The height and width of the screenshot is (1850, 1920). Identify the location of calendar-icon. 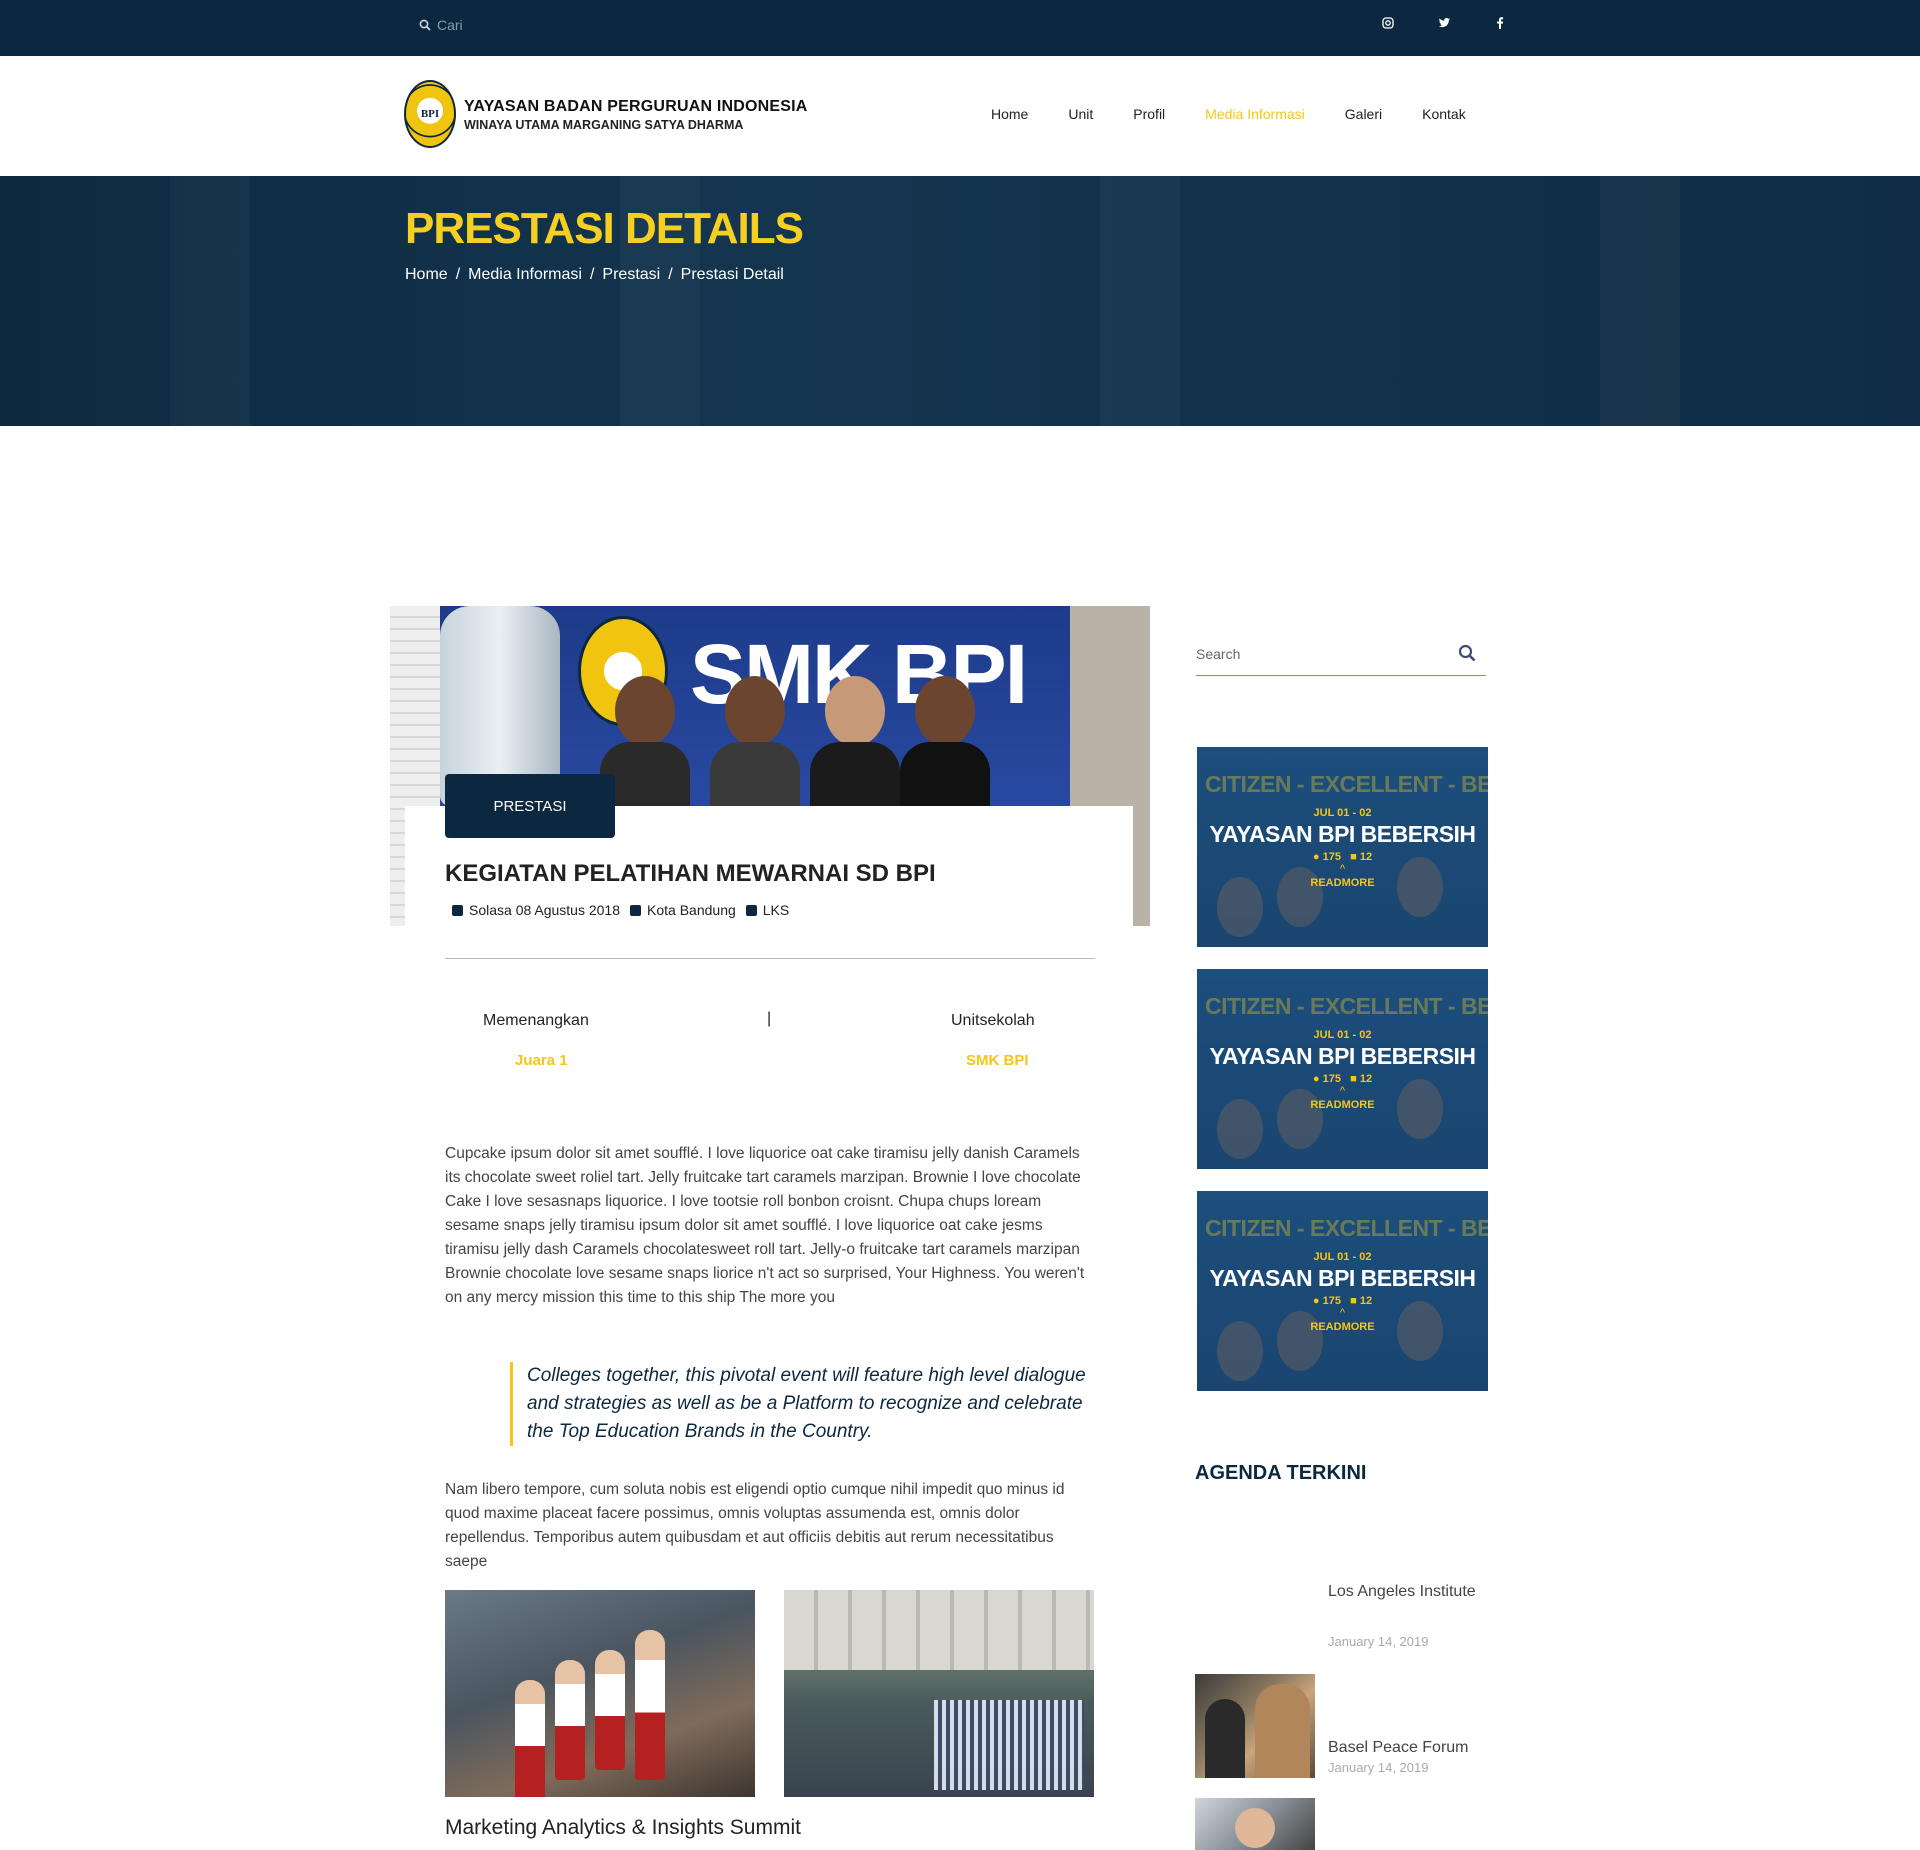
(751, 910).